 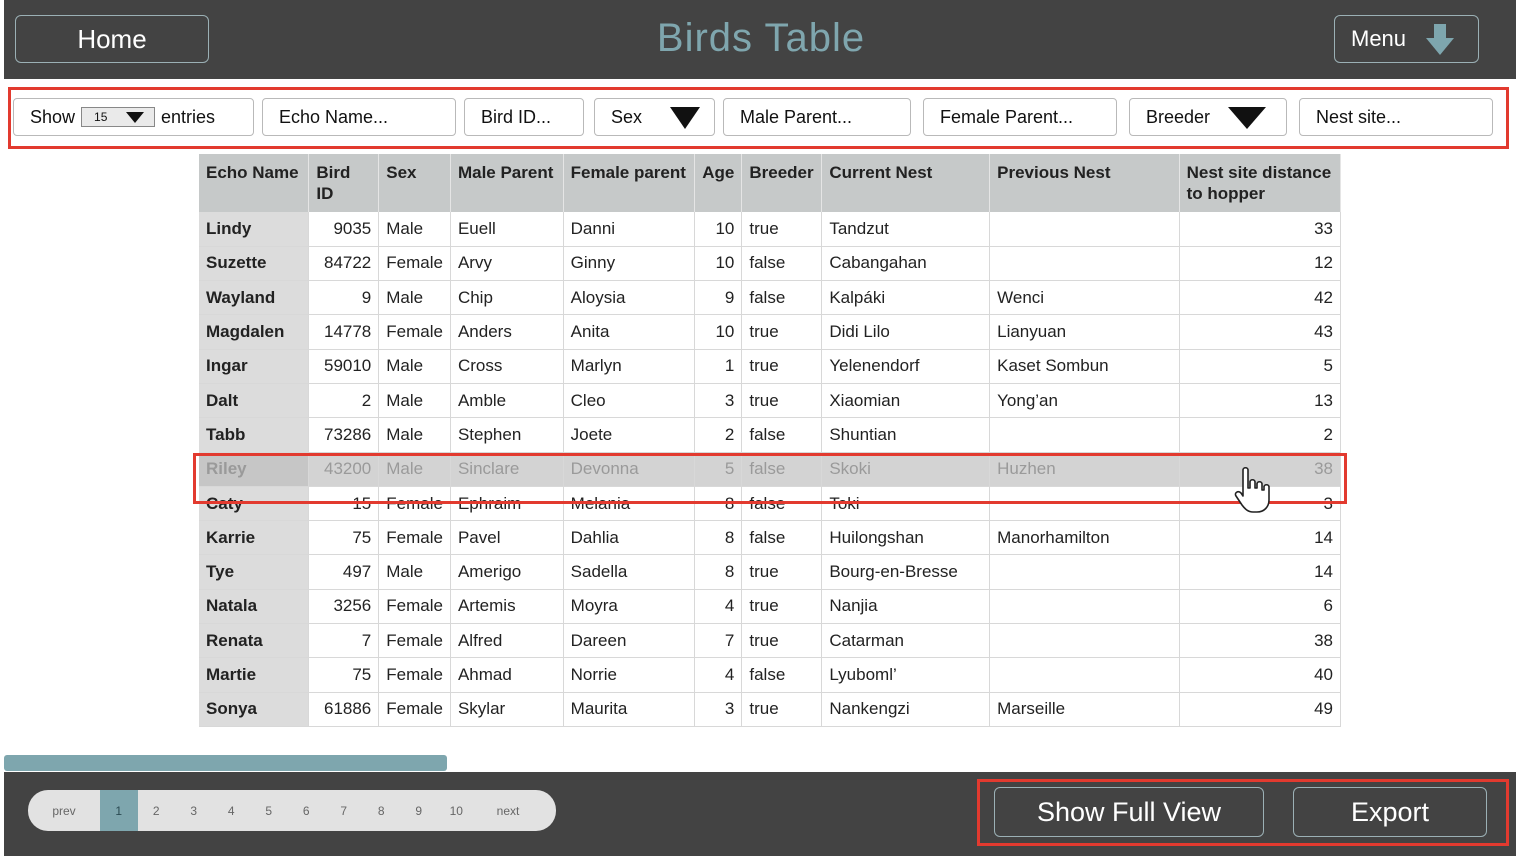 What do you see at coordinates (629, 298) in the screenshot?
I see `table-cell: Aloysia` at bounding box center [629, 298].